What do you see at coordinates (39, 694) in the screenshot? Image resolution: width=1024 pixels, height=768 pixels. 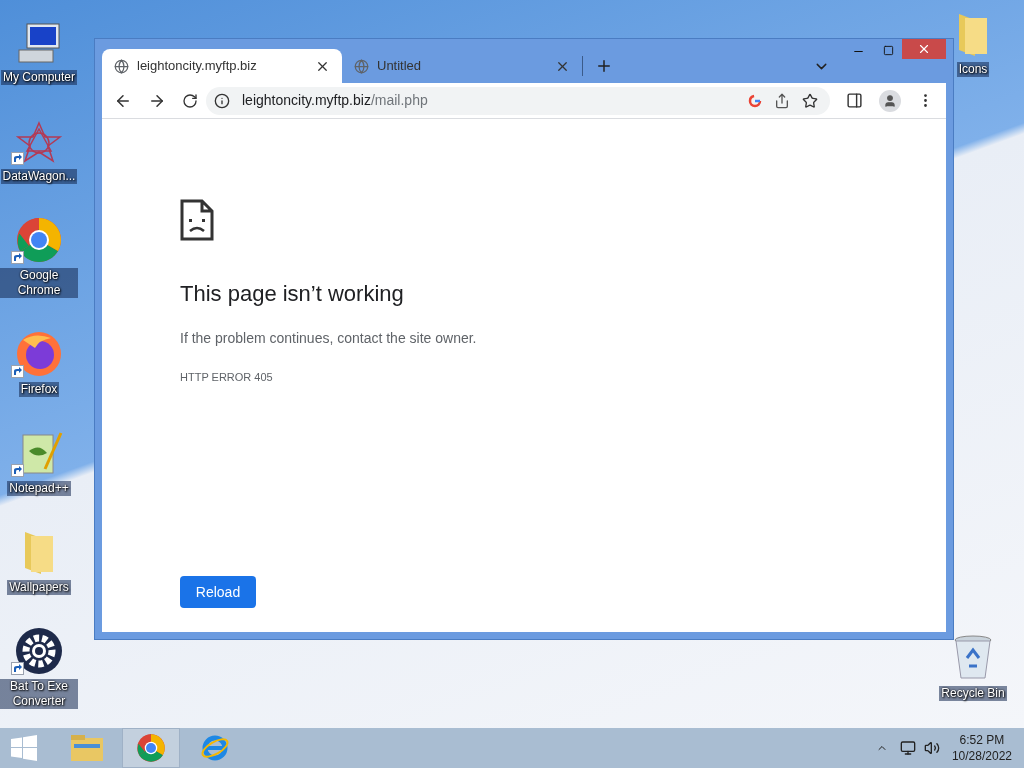 I see `desktop-icon-label: Bat To Exe Converter` at bounding box center [39, 694].